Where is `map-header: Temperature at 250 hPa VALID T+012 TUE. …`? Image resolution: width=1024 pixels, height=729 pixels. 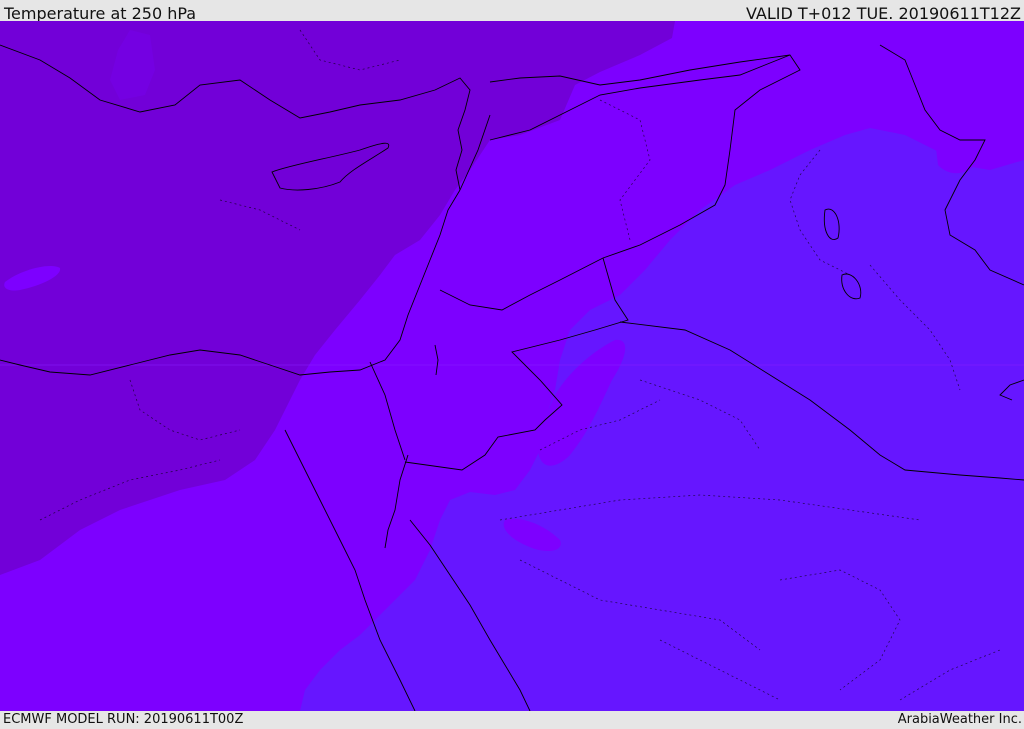
map-header: Temperature at 250 hPa VALID T+012 TUE. … is located at coordinates (512, 11).